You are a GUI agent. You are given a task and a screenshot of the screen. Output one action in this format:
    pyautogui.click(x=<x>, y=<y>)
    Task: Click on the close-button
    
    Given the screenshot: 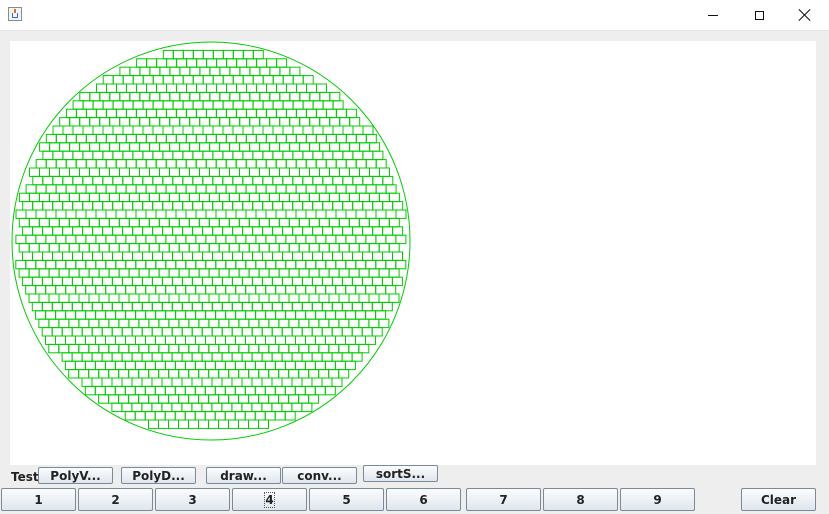 What is the action you would take?
    pyautogui.click(x=805, y=15)
    